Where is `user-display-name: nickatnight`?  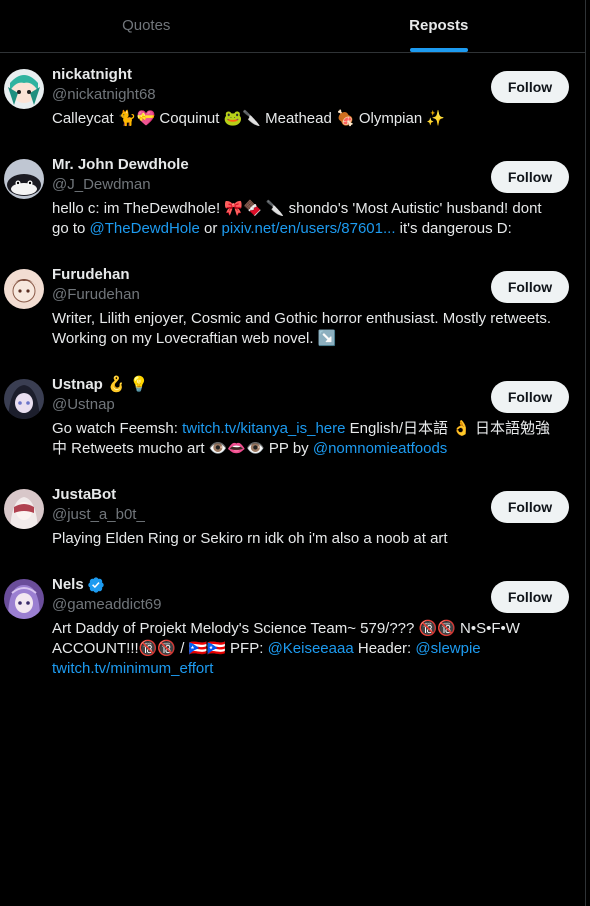 user-display-name: nickatnight is located at coordinates (92, 75).